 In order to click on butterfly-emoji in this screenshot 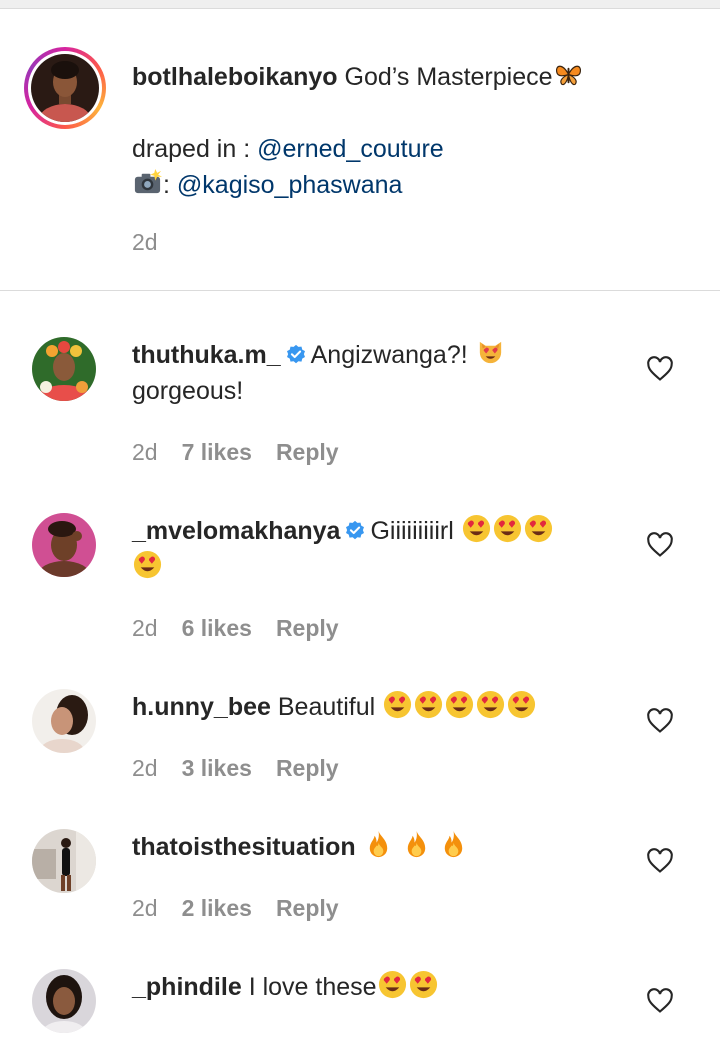, I will do `click(568, 74)`.